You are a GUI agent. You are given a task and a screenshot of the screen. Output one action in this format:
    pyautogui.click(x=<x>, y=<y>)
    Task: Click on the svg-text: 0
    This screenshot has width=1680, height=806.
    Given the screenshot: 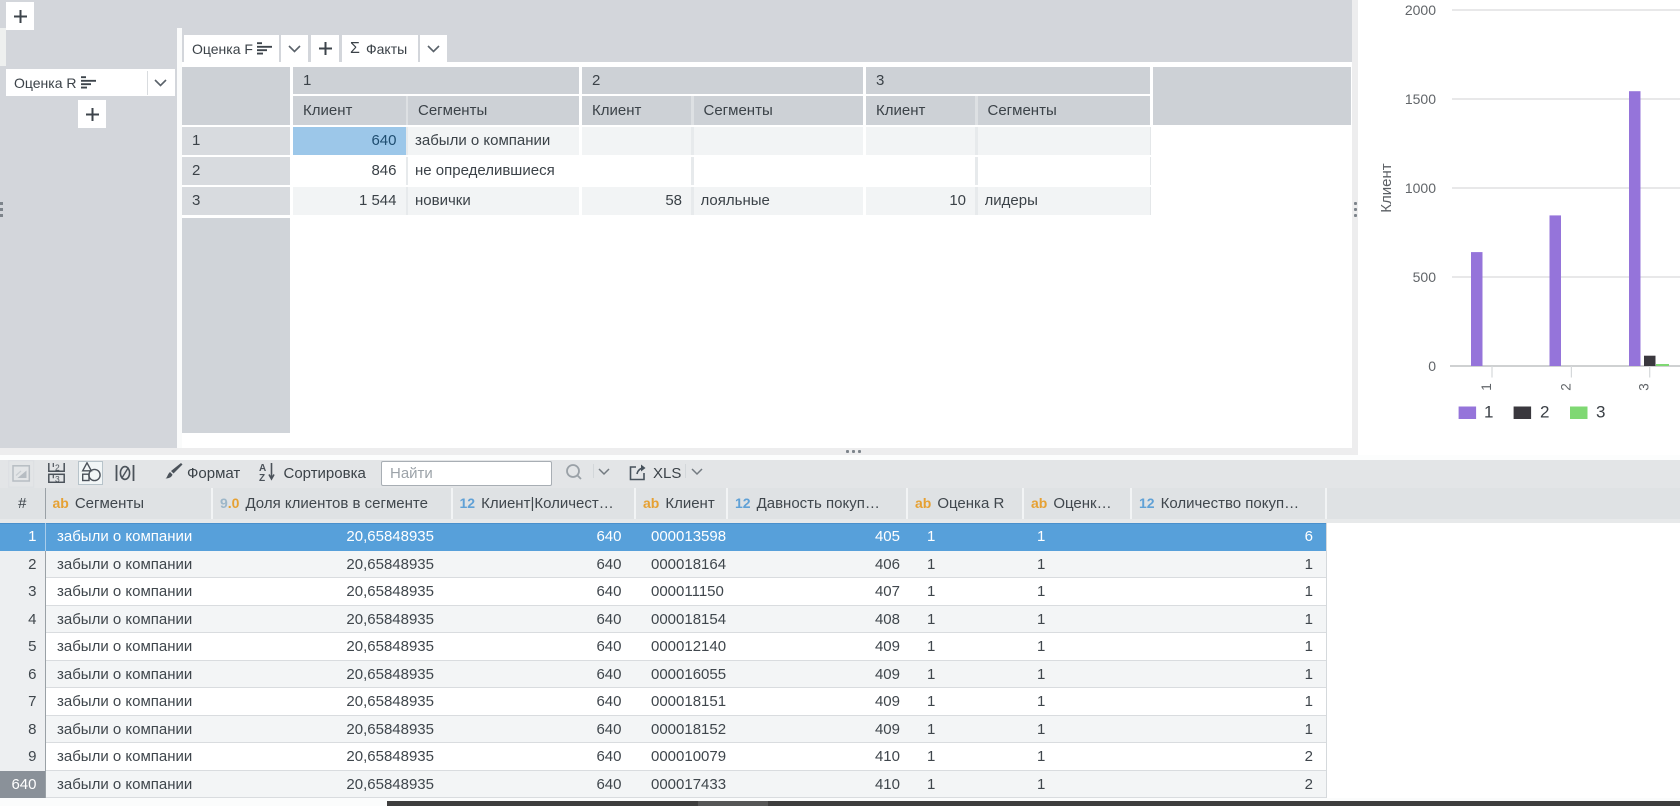 What is the action you would take?
    pyautogui.click(x=1432, y=366)
    